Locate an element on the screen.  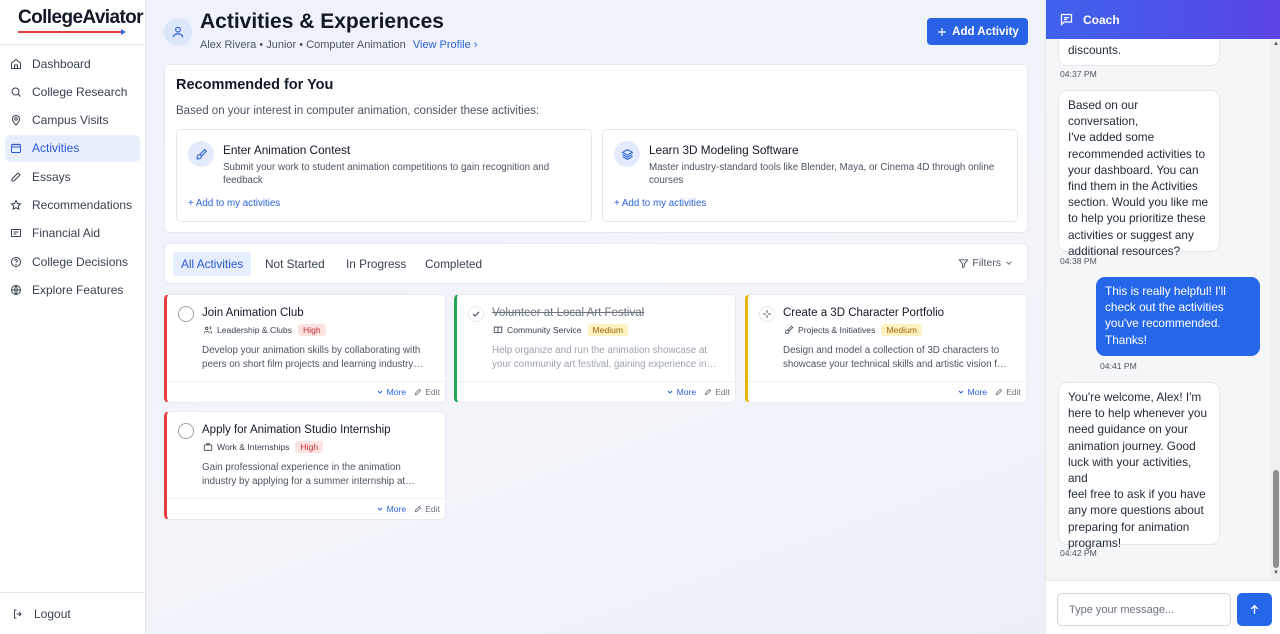
tab-completed: Completed is located at coordinates (453, 264).